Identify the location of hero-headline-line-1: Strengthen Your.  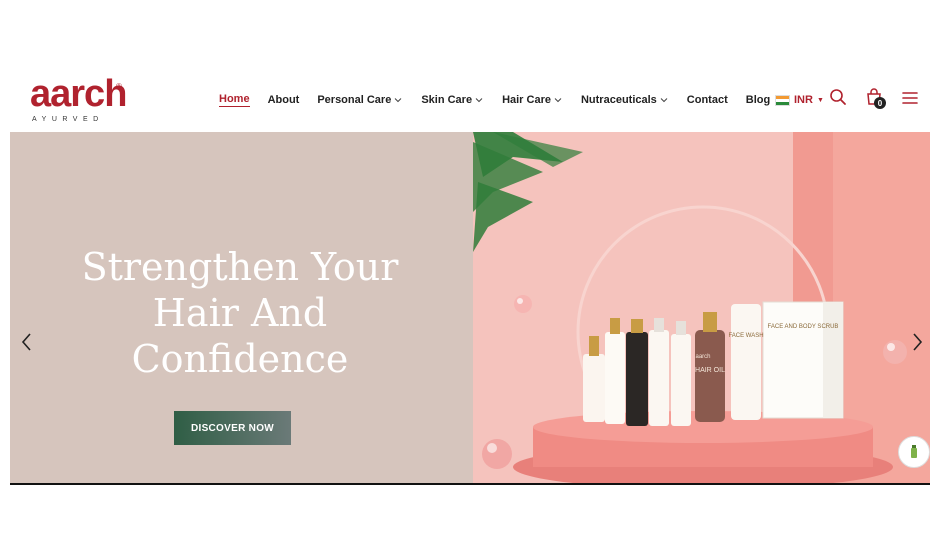
(240, 267).